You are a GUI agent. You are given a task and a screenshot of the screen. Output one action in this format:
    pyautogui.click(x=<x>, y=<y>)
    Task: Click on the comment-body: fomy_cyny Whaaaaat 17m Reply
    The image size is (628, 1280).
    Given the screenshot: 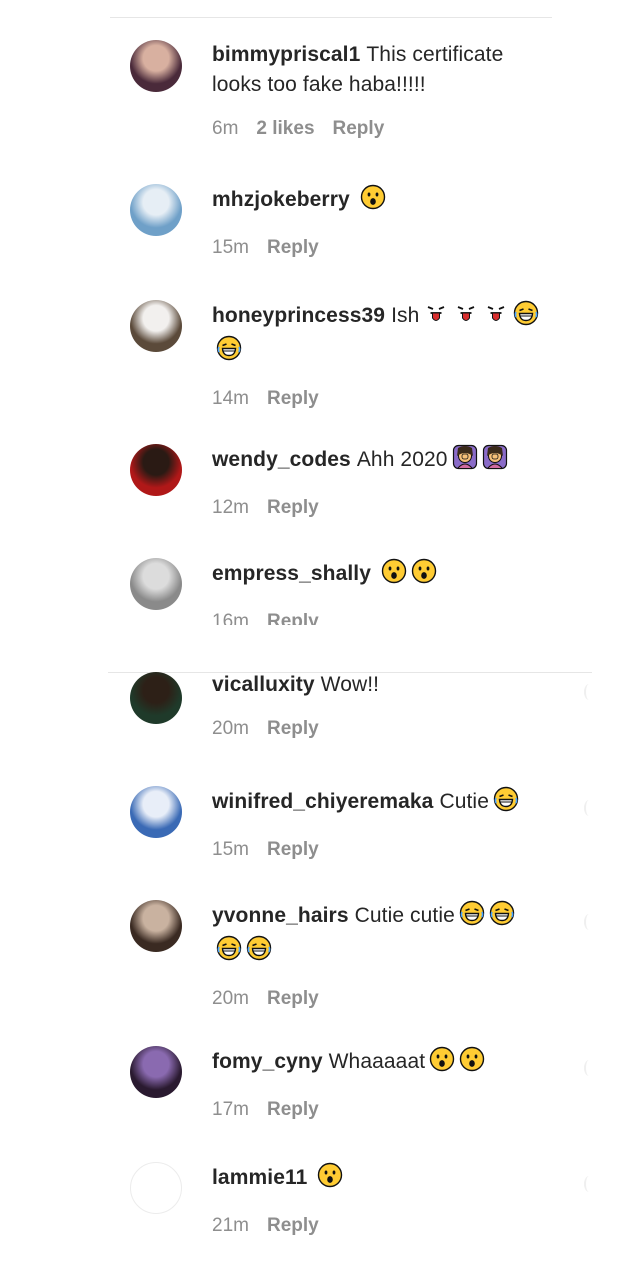 What is the action you would take?
    pyautogui.click(x=377, y=1083)
    